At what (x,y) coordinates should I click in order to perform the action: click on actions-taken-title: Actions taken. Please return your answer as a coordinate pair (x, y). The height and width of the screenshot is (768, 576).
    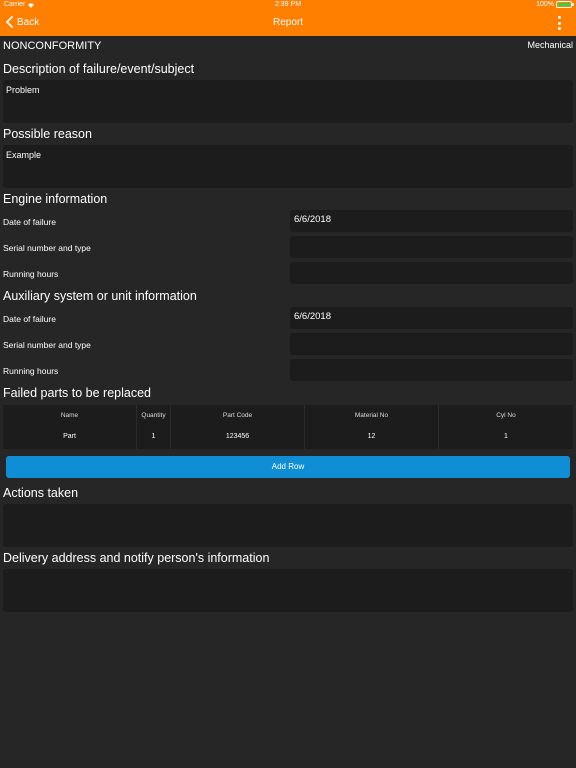
    Looking at the image, I should click on (41, 493).